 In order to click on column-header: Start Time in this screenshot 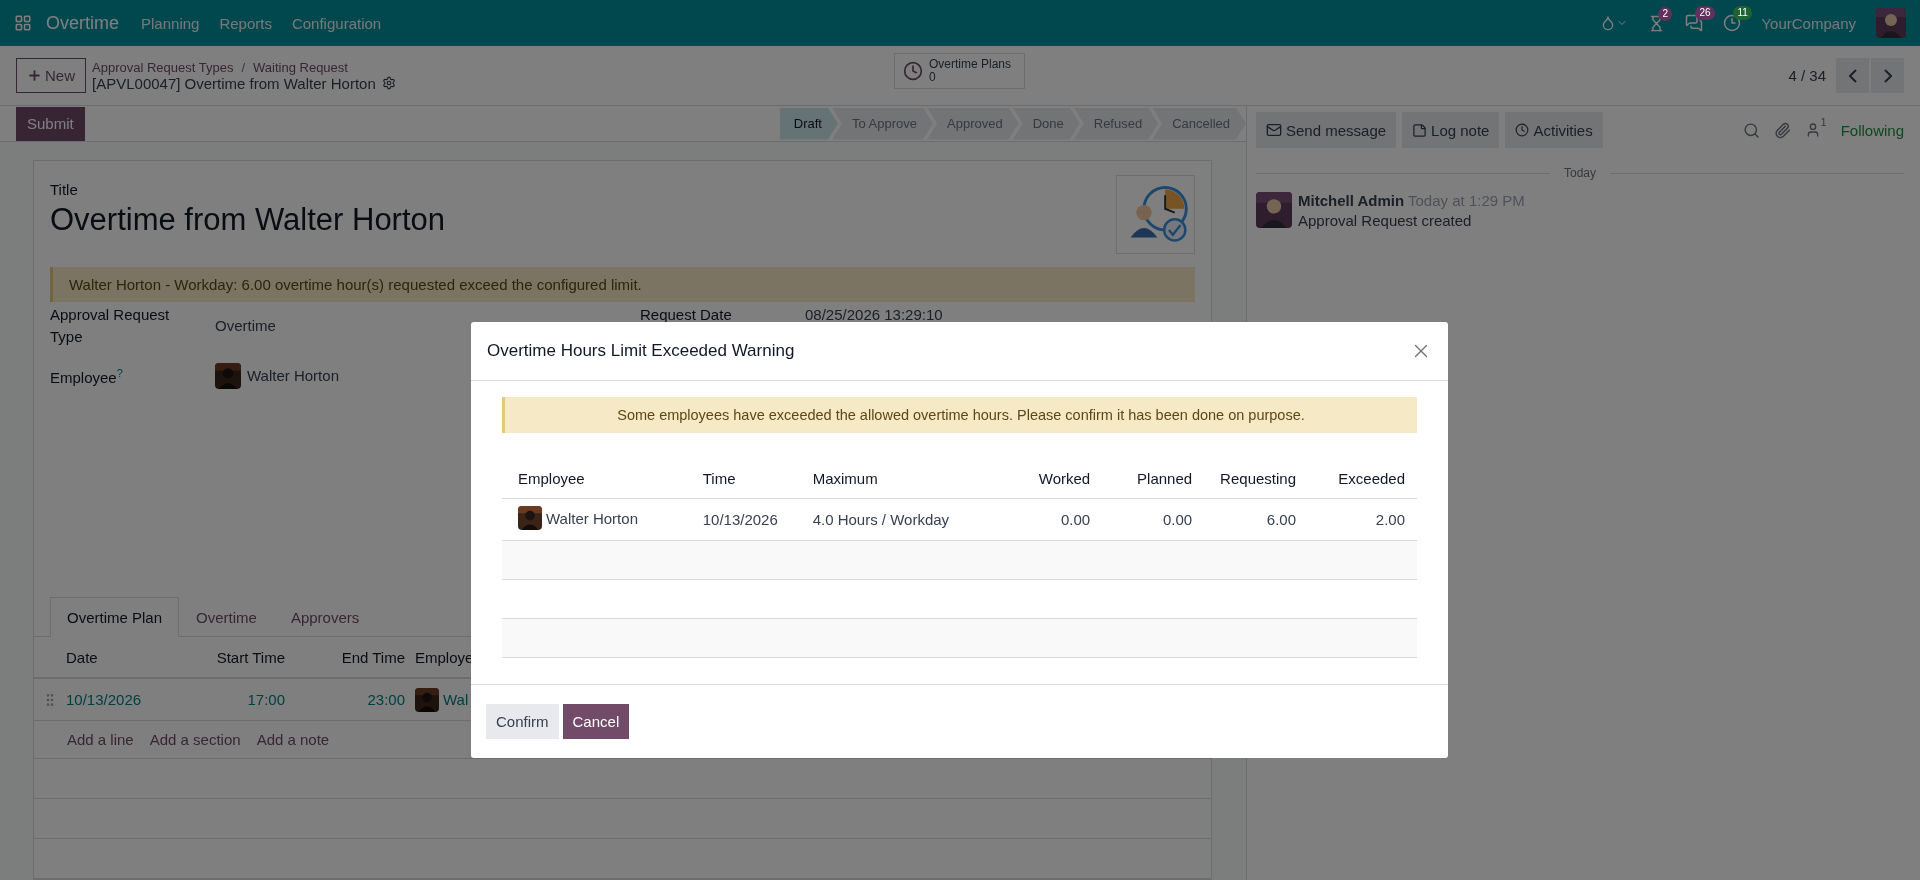, I will do `click(237, 657)`.